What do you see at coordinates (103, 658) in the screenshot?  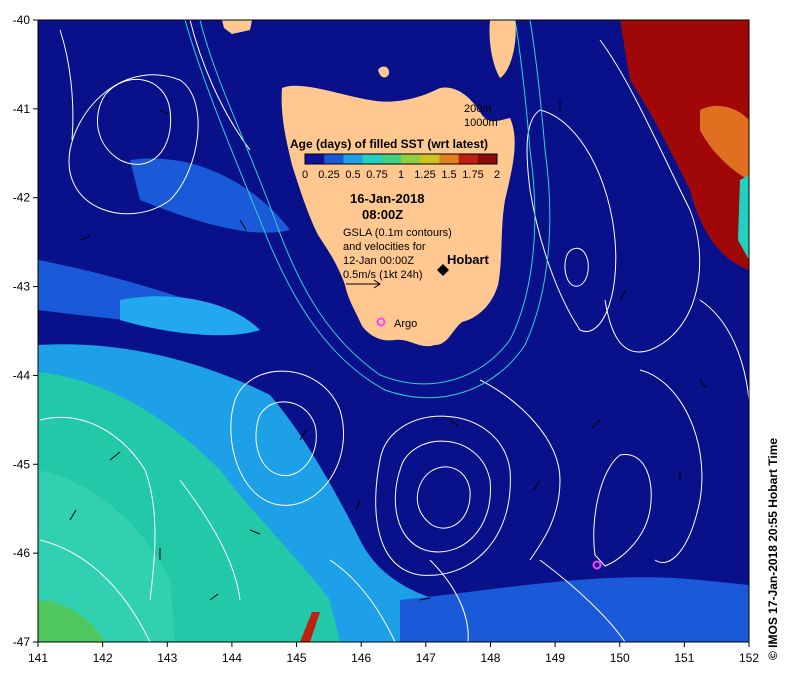 I see `x-tick-label: 142` at bounding box center [103, 658].